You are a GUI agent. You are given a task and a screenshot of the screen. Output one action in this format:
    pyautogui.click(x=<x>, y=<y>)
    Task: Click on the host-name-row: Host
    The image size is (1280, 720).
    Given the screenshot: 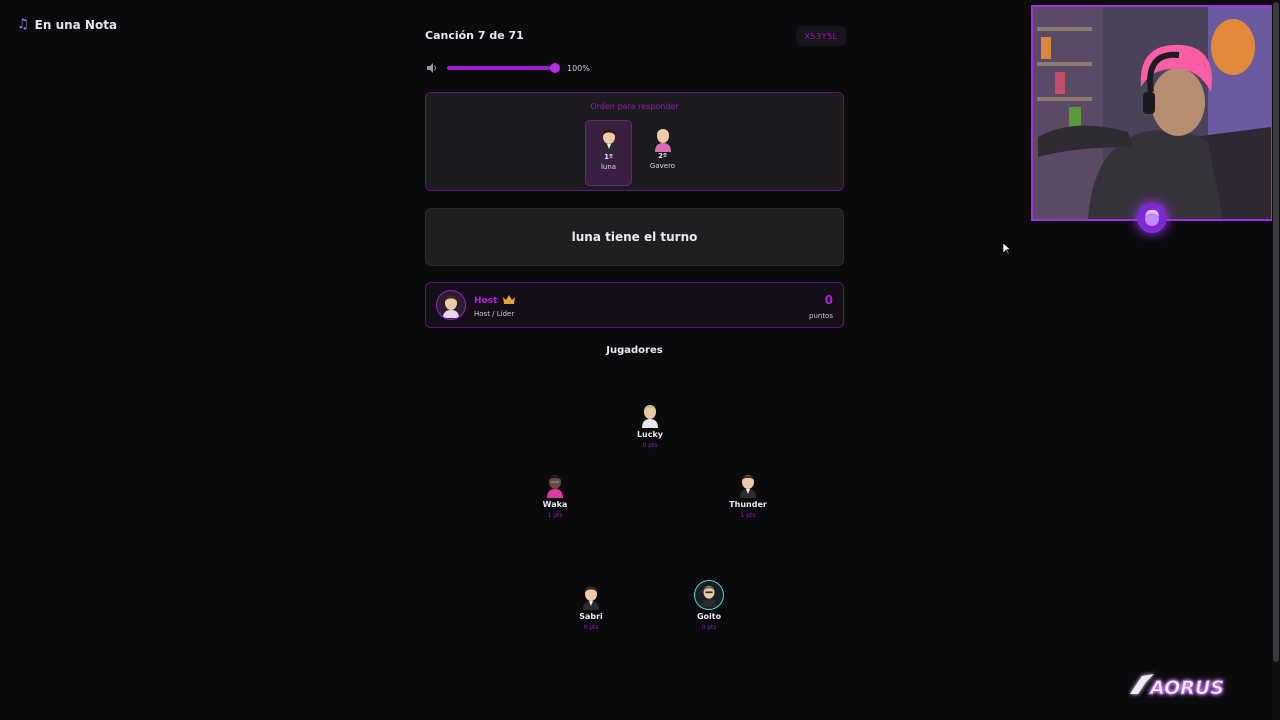 What is the action you would take?
    pyautogui.click(x=495, y=301)
    